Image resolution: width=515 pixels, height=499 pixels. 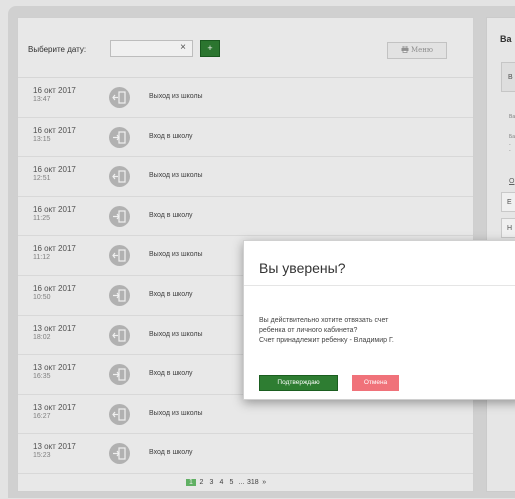 I want to click on dialog-title: Вы уверены?, so click(x=302, y=268).